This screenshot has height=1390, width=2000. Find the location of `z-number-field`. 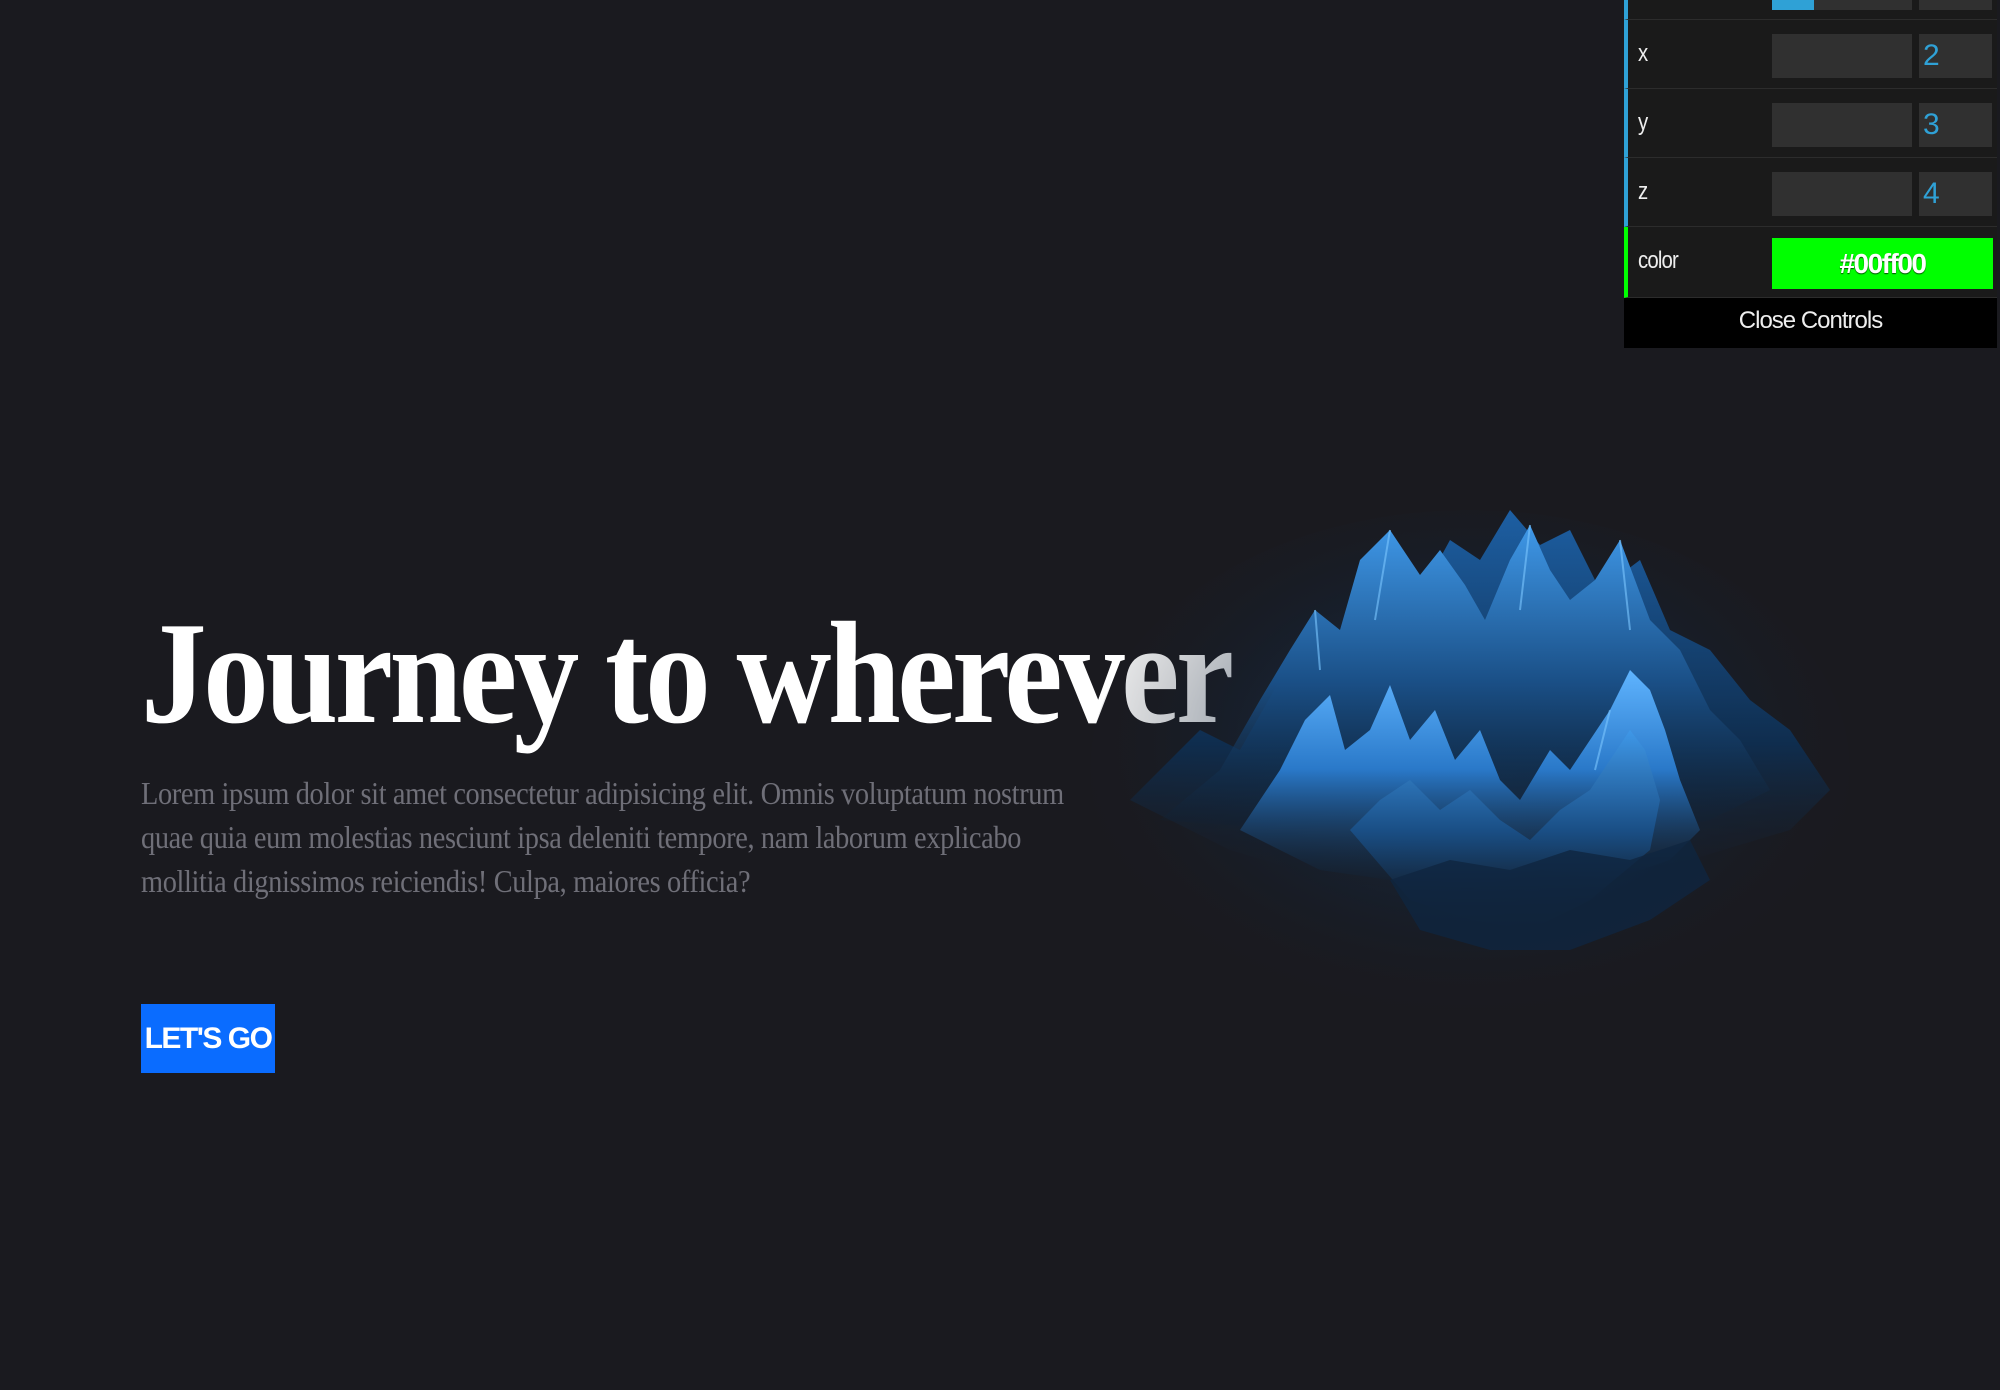

z-number-field is located at coordinates (1955, 194).